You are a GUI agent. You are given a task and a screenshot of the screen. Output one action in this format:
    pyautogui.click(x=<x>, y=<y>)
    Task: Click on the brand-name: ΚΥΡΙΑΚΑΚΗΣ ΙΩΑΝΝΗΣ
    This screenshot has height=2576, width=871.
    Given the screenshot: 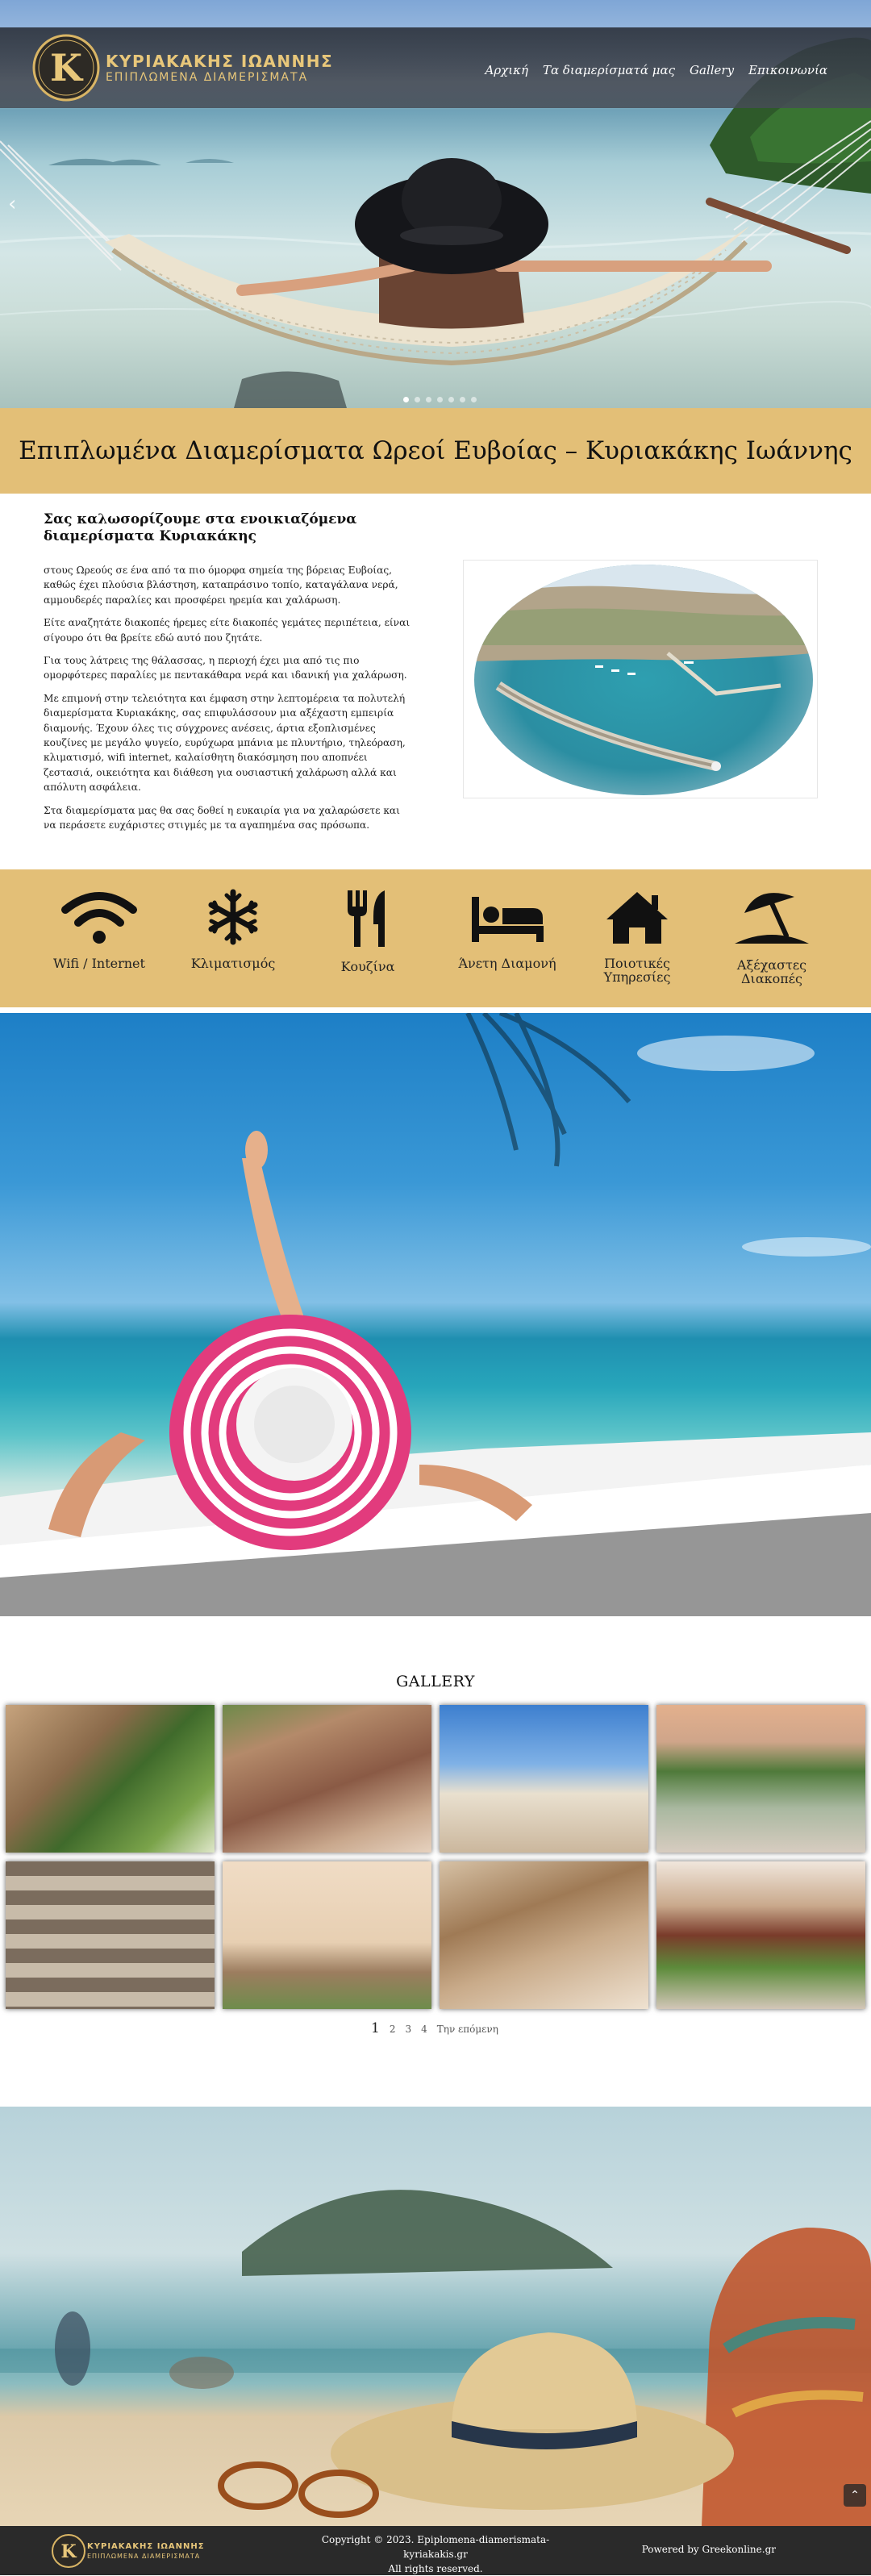 What is the action you would take?
    pyautogui.click(x=220, y=61)
    